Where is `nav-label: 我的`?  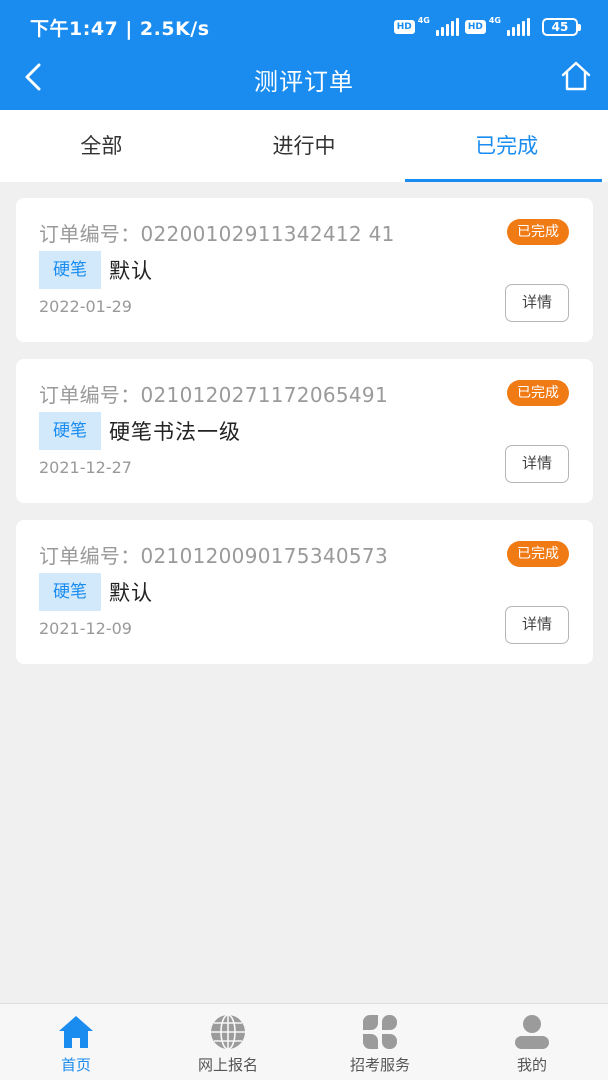 nav-label: 我的 is located at coordinates (531, 1065).